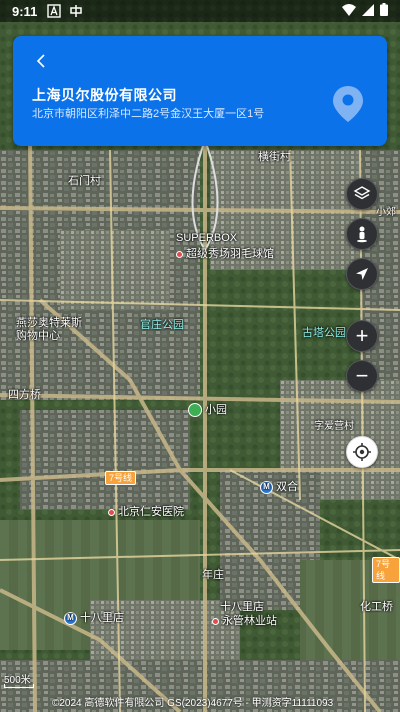 Image resolution: width=400 pixels, height=712 pixels. I want to click on street-view-button, so click(362, 234).